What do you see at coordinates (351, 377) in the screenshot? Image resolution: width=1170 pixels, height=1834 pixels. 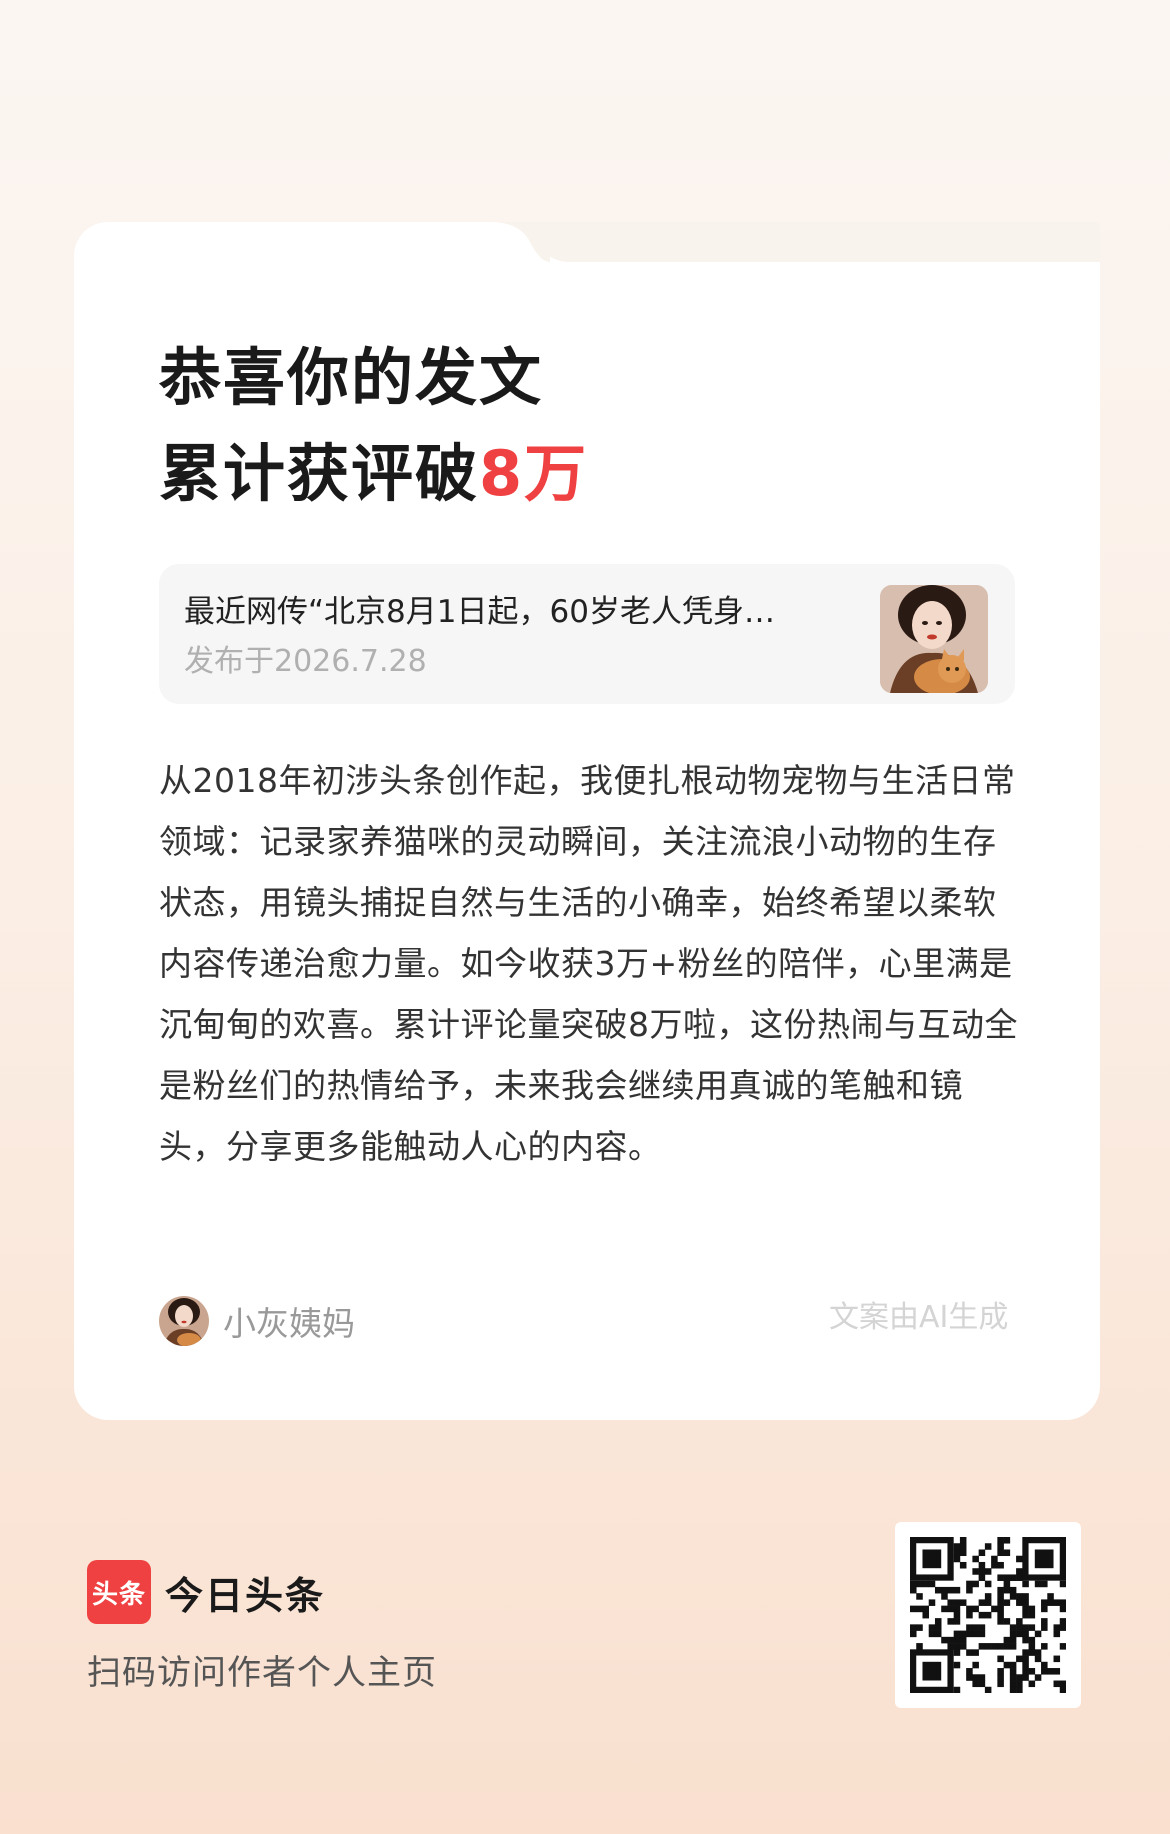 I see `headline-line-1: 恭喜你的发文` at bounding box center [351, 377].